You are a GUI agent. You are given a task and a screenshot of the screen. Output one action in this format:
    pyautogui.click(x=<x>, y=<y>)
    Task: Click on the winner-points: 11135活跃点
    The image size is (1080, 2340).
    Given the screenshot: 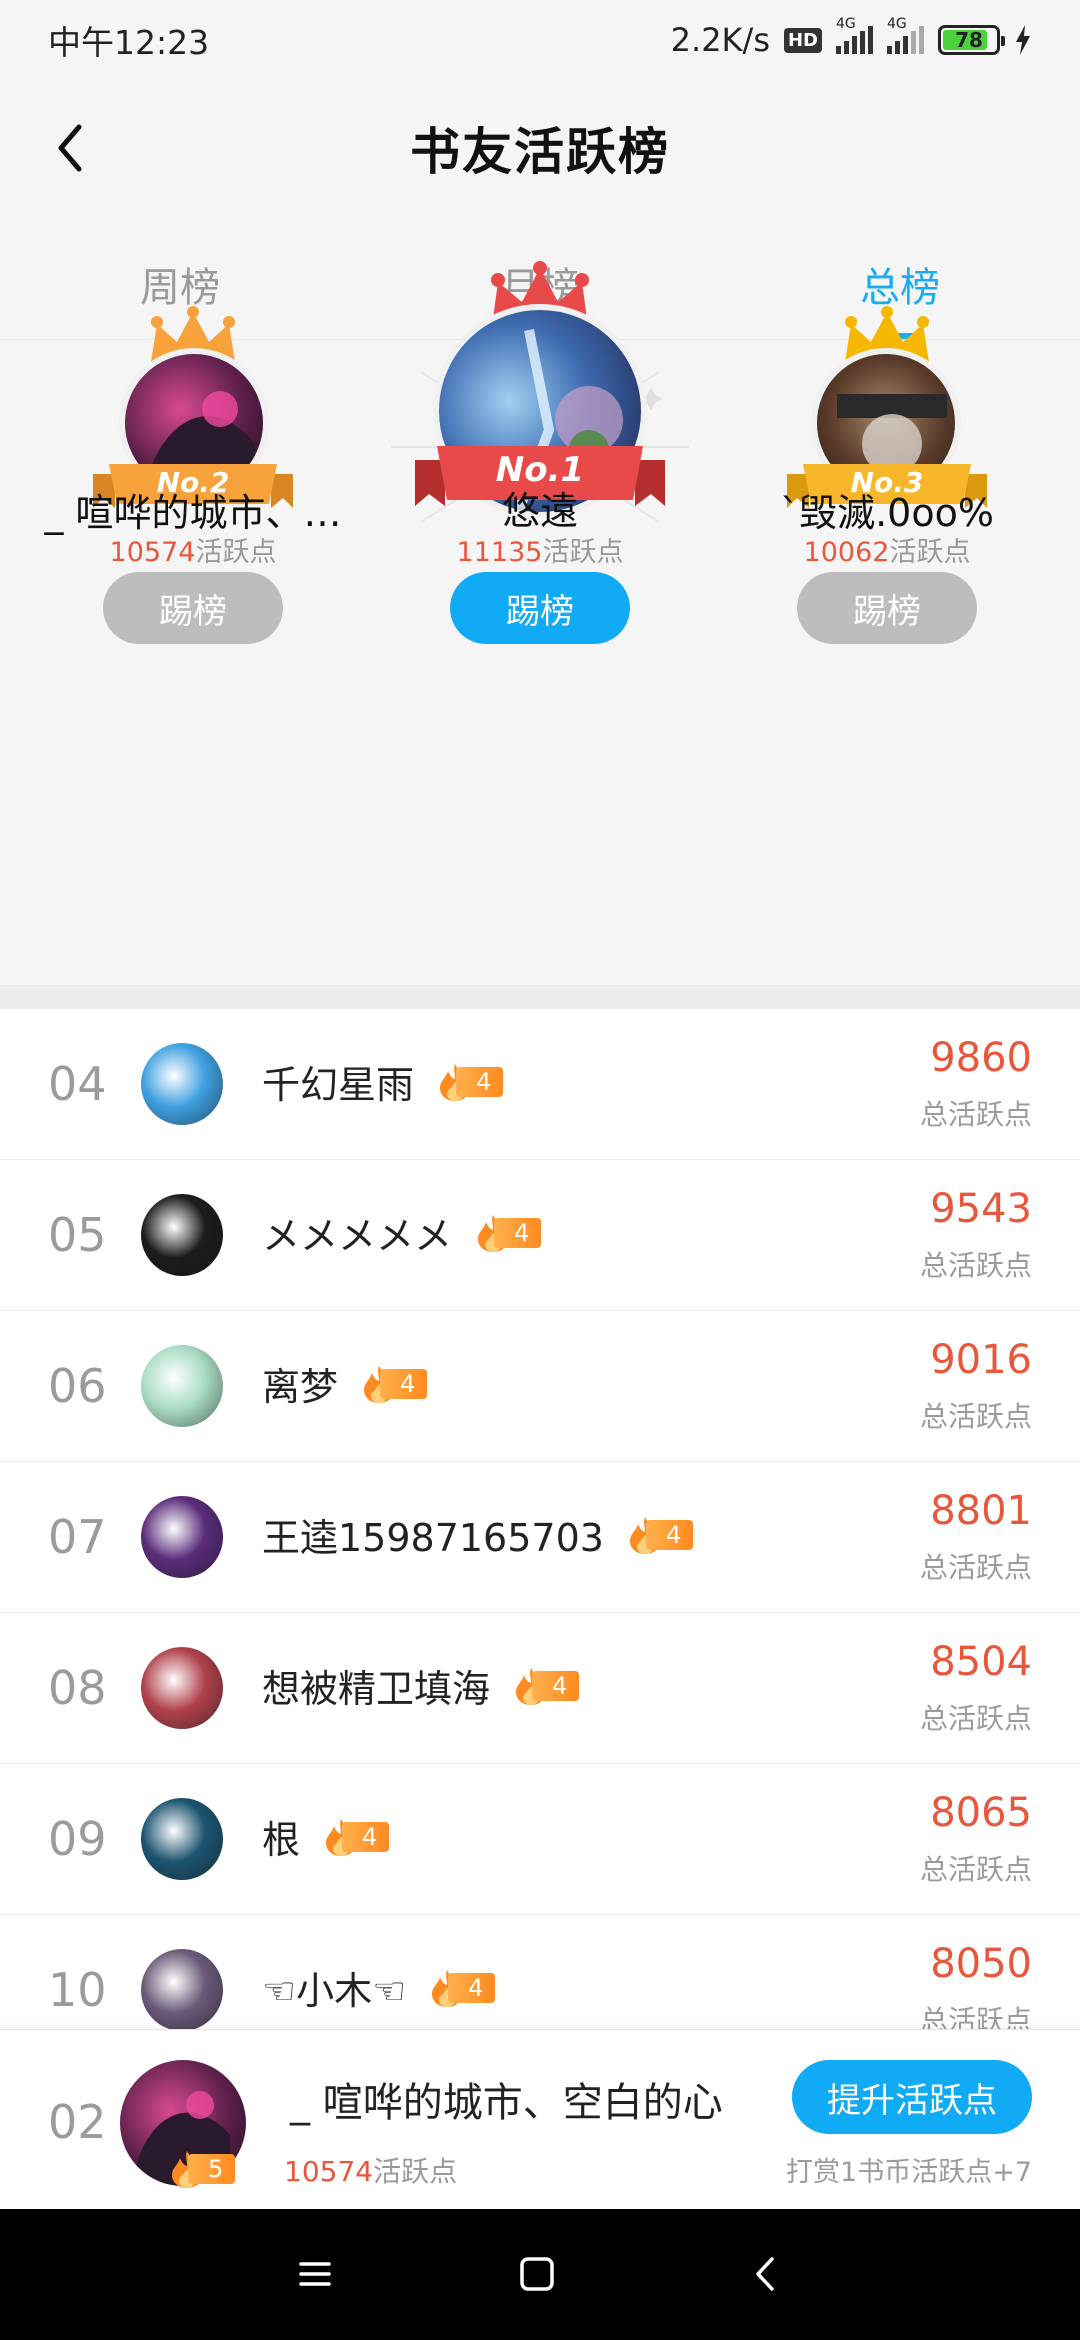 What is the action you would take?
    pyautogui.click(x=540, y=549)
    